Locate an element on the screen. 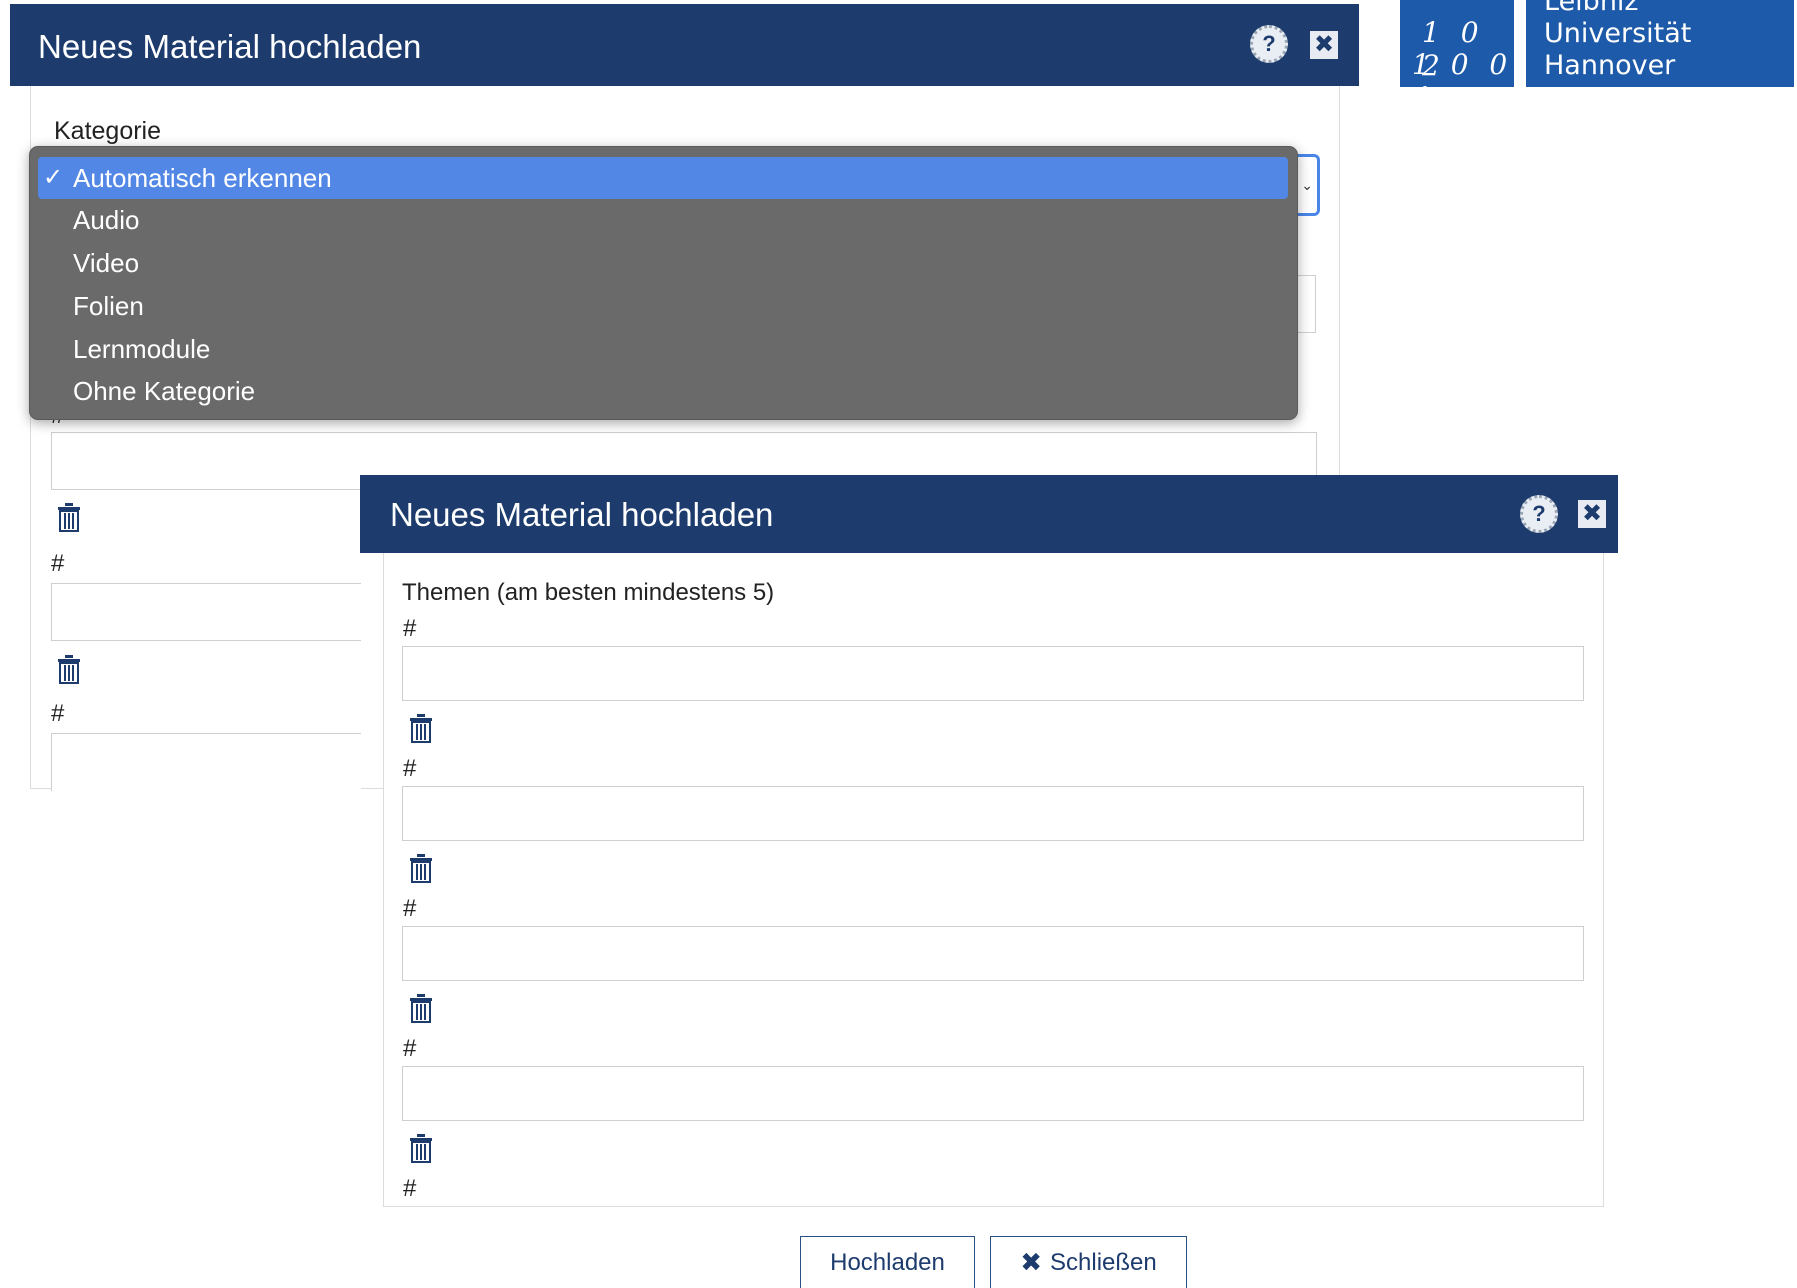  upload-button: Hochladen is located at coordinates (887, 1262).